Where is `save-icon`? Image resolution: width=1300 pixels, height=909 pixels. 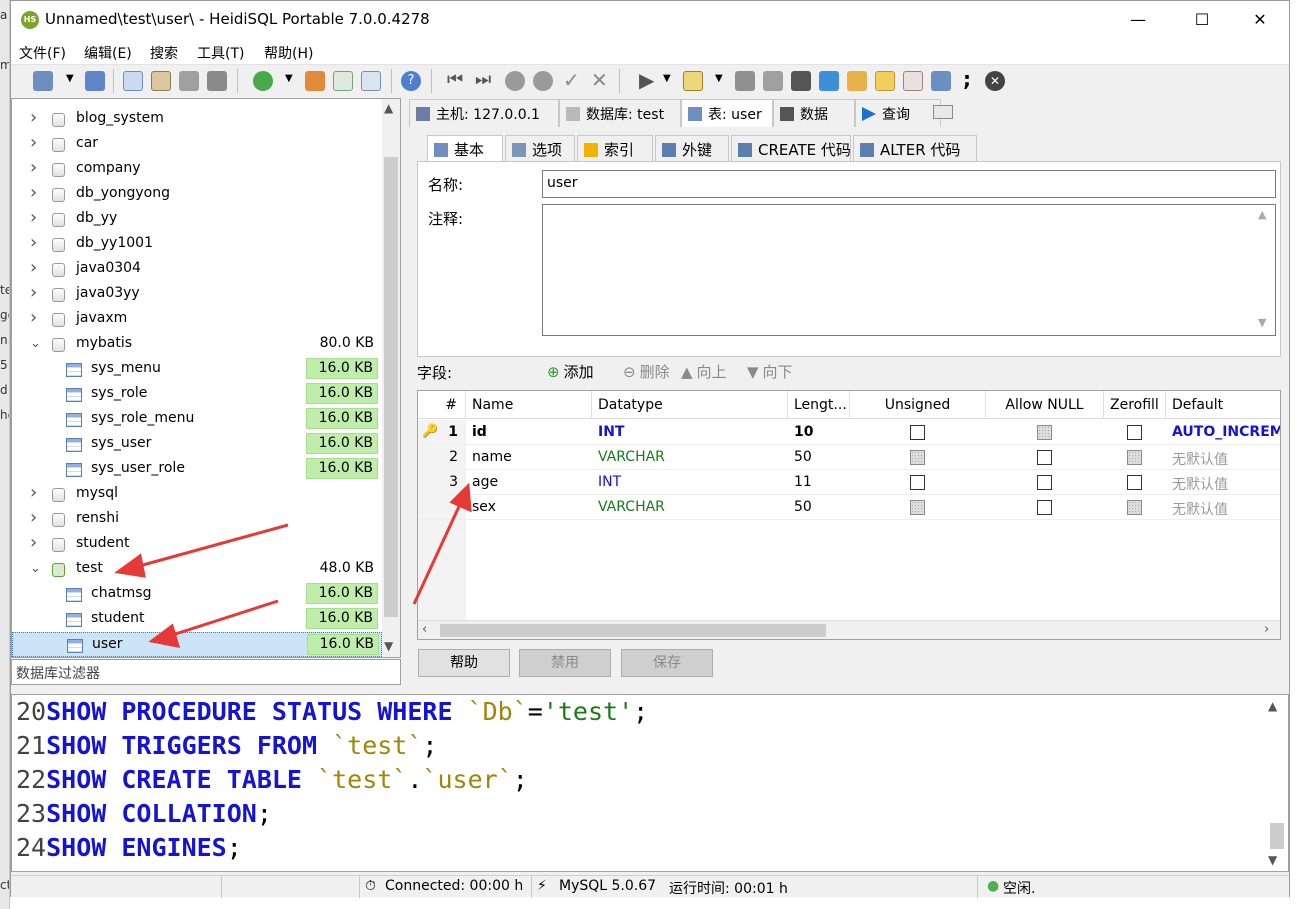
save-icon is located at coordinates (745, 81).